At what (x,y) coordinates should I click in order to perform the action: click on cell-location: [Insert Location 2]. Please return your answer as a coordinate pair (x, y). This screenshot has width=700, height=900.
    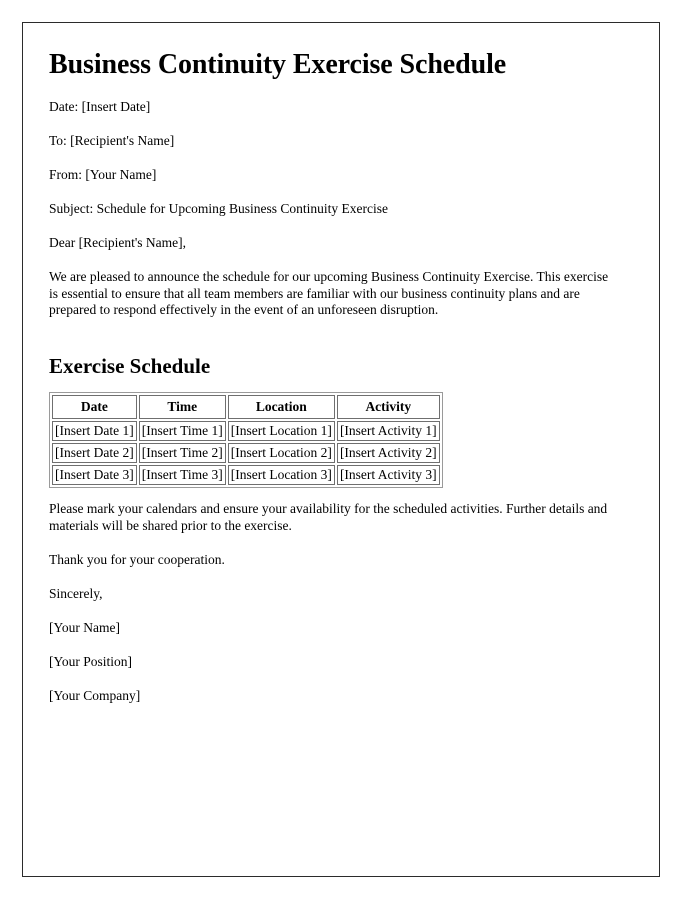
    Looking at the image, I should click on (281, 453).